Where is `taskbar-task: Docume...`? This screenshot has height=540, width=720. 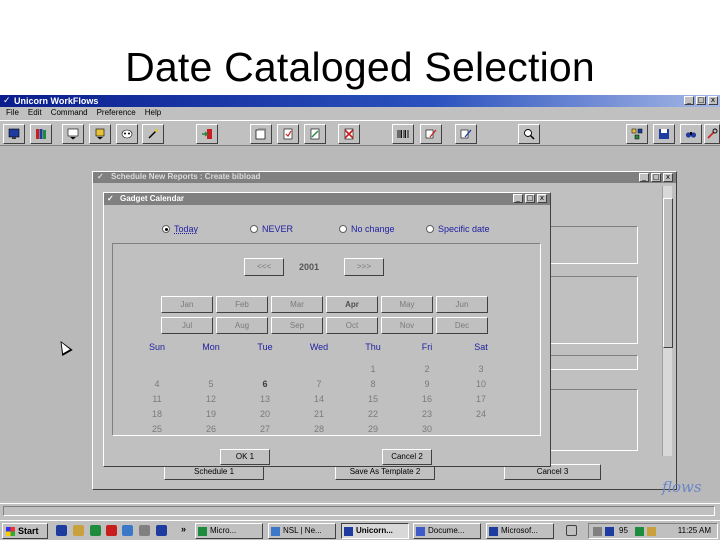
taskbar-task: Docume... is located at coordinates (447, 531).